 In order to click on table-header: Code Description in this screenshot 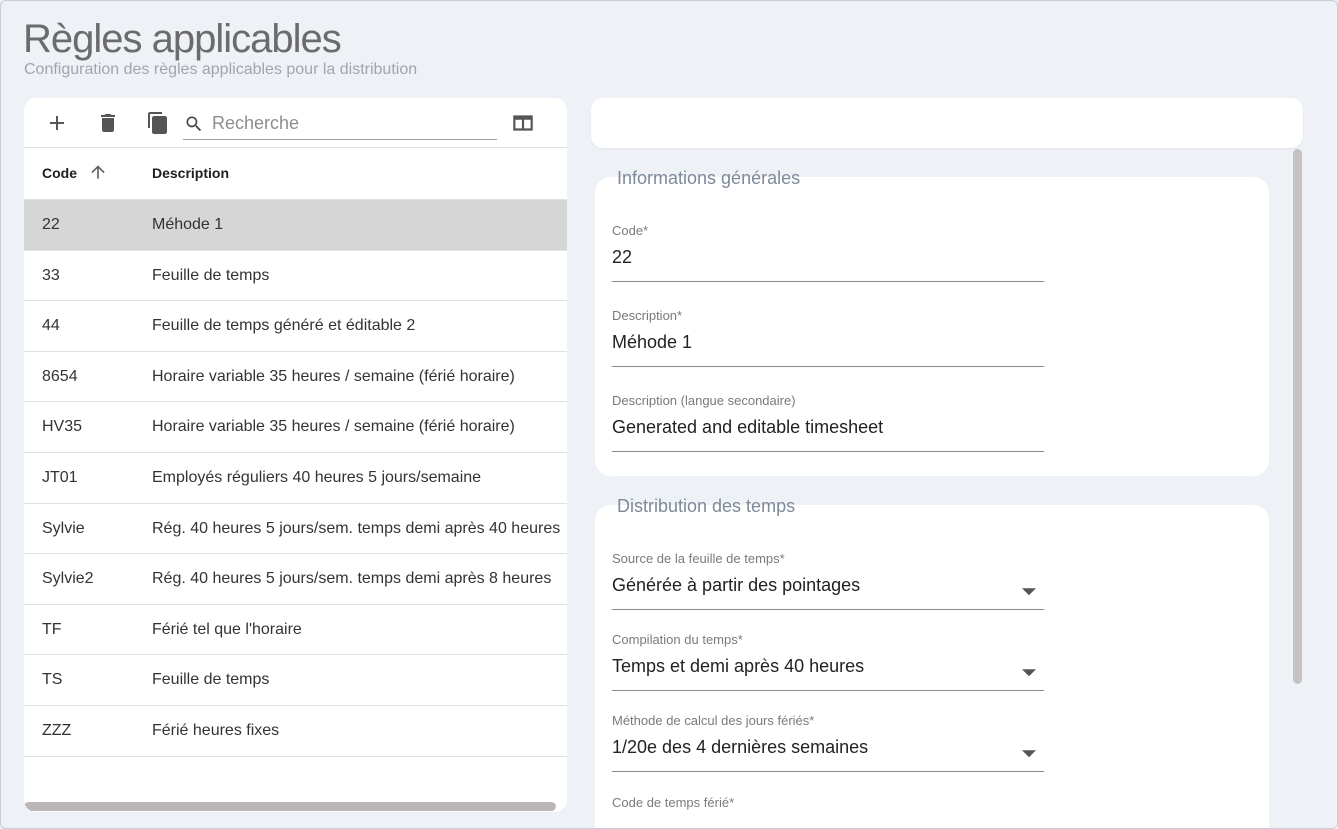, I will do `click(295, 174)`.